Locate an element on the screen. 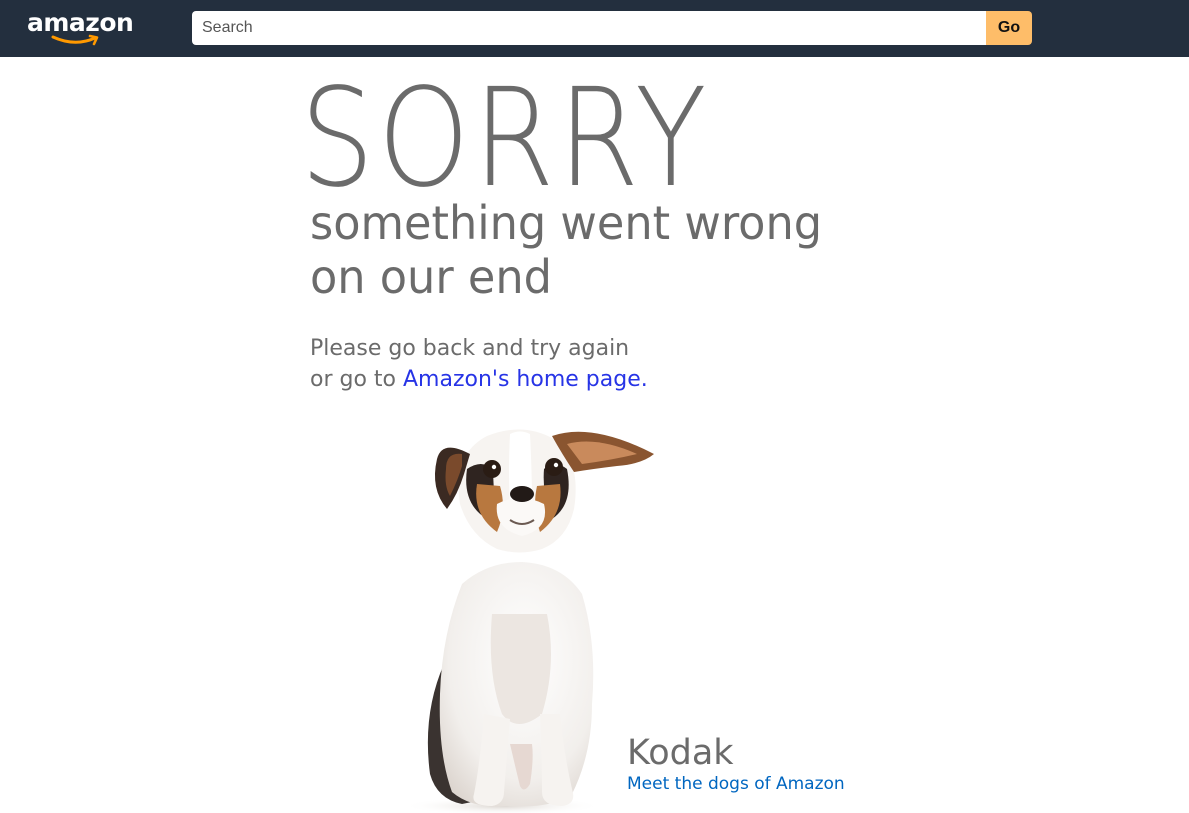 The height and width of the screenshot is (813, 1189). search-form: Go is located at coordinates (612, 28).